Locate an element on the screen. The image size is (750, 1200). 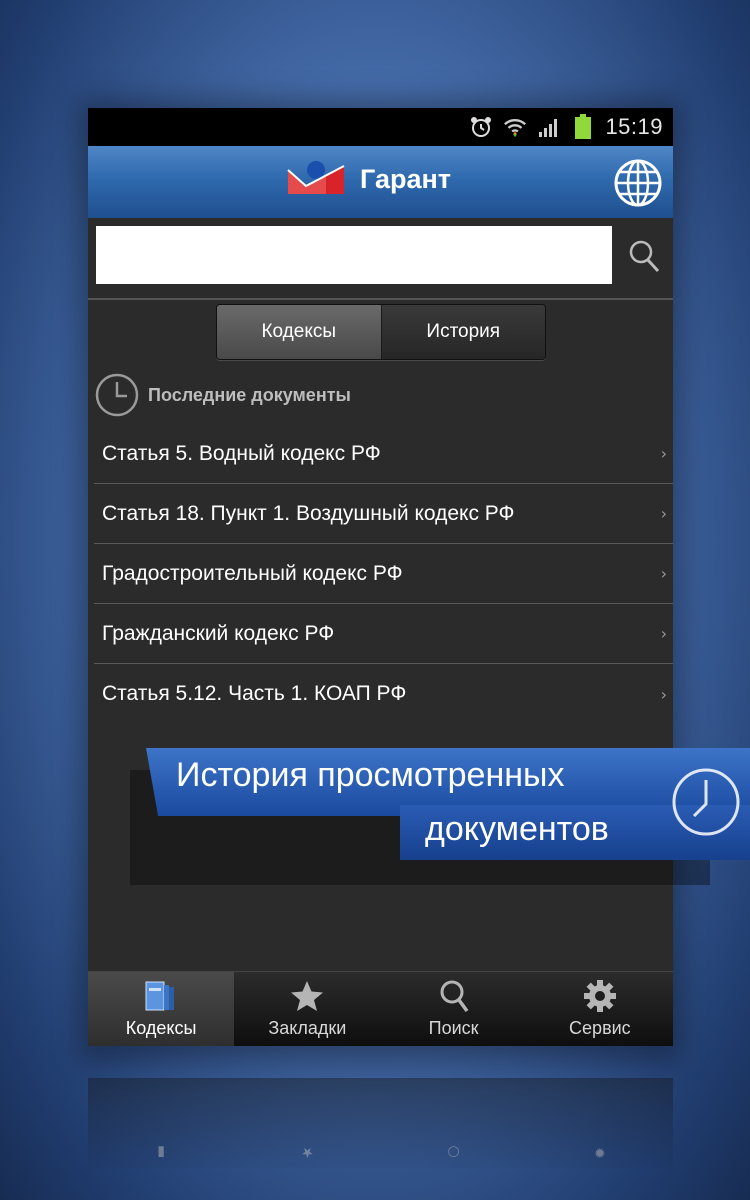
reflection-tab: ▮ is located at coordinates (161, 1152).